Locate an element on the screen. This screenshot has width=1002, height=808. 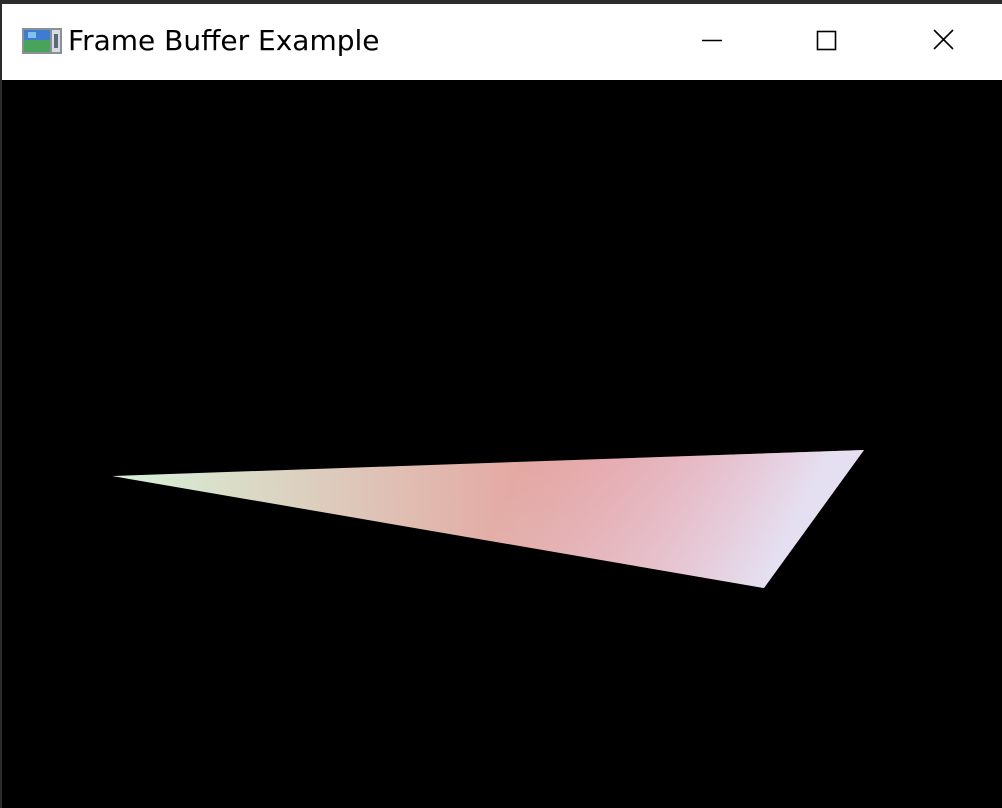
shaded-triangle-overlay is located at coordinates (488, 519).